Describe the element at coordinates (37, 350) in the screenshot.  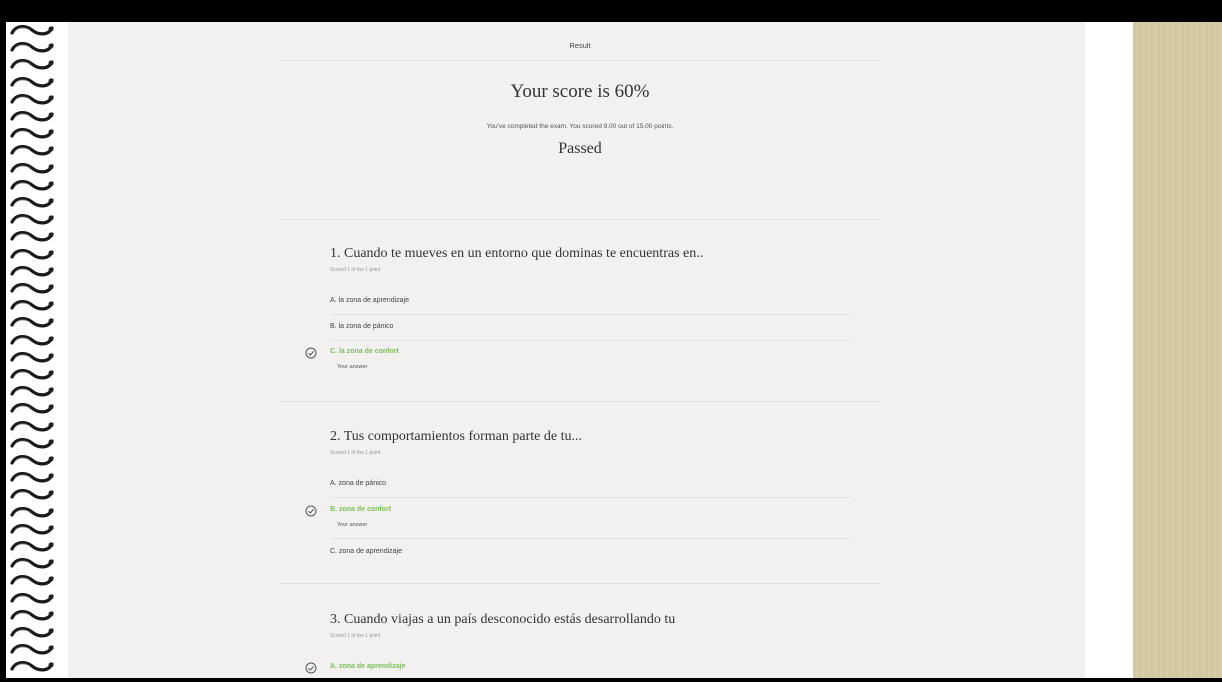
I see `spiral-binding` at that location.